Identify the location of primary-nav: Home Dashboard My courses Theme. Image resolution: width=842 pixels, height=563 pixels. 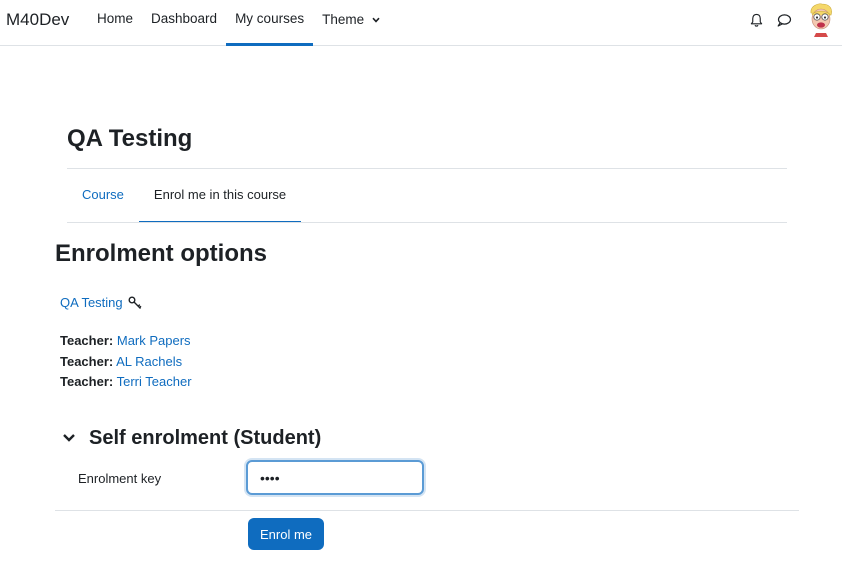
(238, 23).